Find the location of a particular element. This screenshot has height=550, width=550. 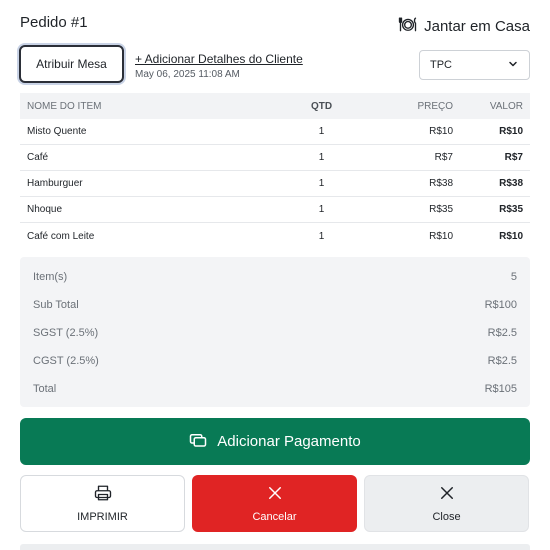

order-type: Jantar em Casa is located at coordinates (464, 26).